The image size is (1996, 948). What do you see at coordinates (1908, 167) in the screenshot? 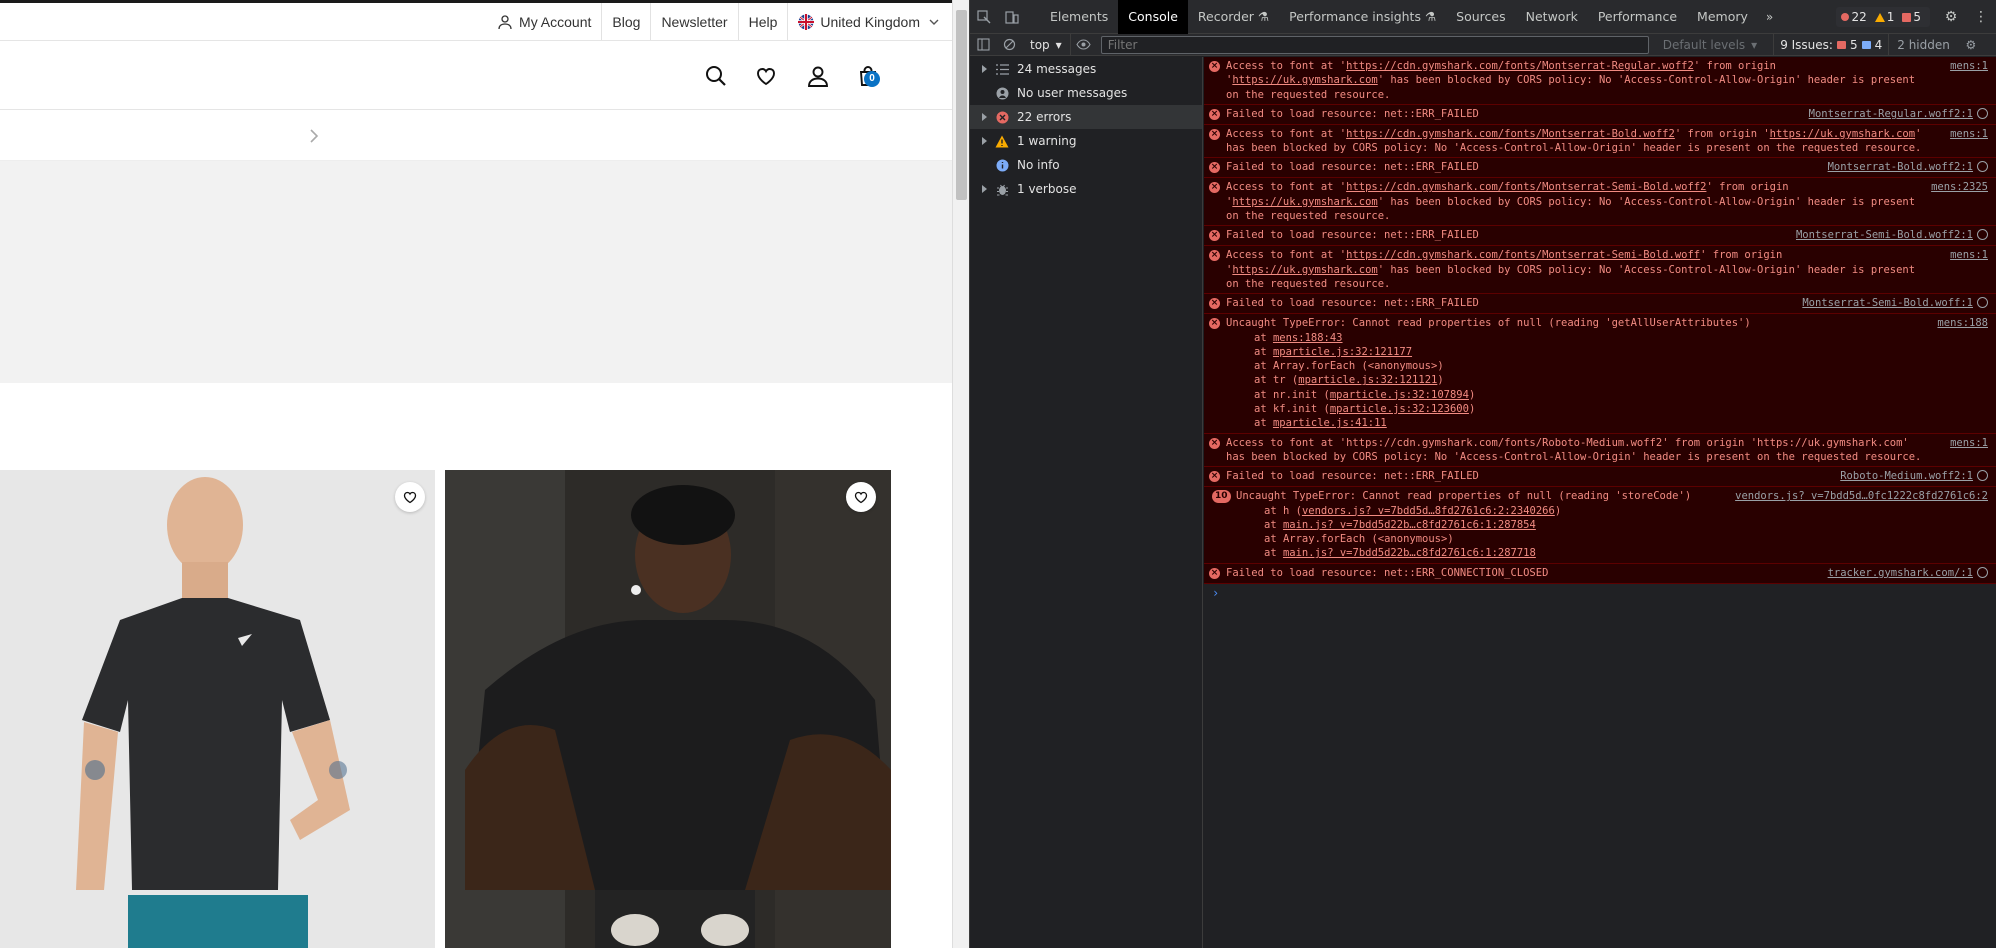
I see `source-link: Montserrat-Bold.woff2:1` at bounding box center [1908, 167].